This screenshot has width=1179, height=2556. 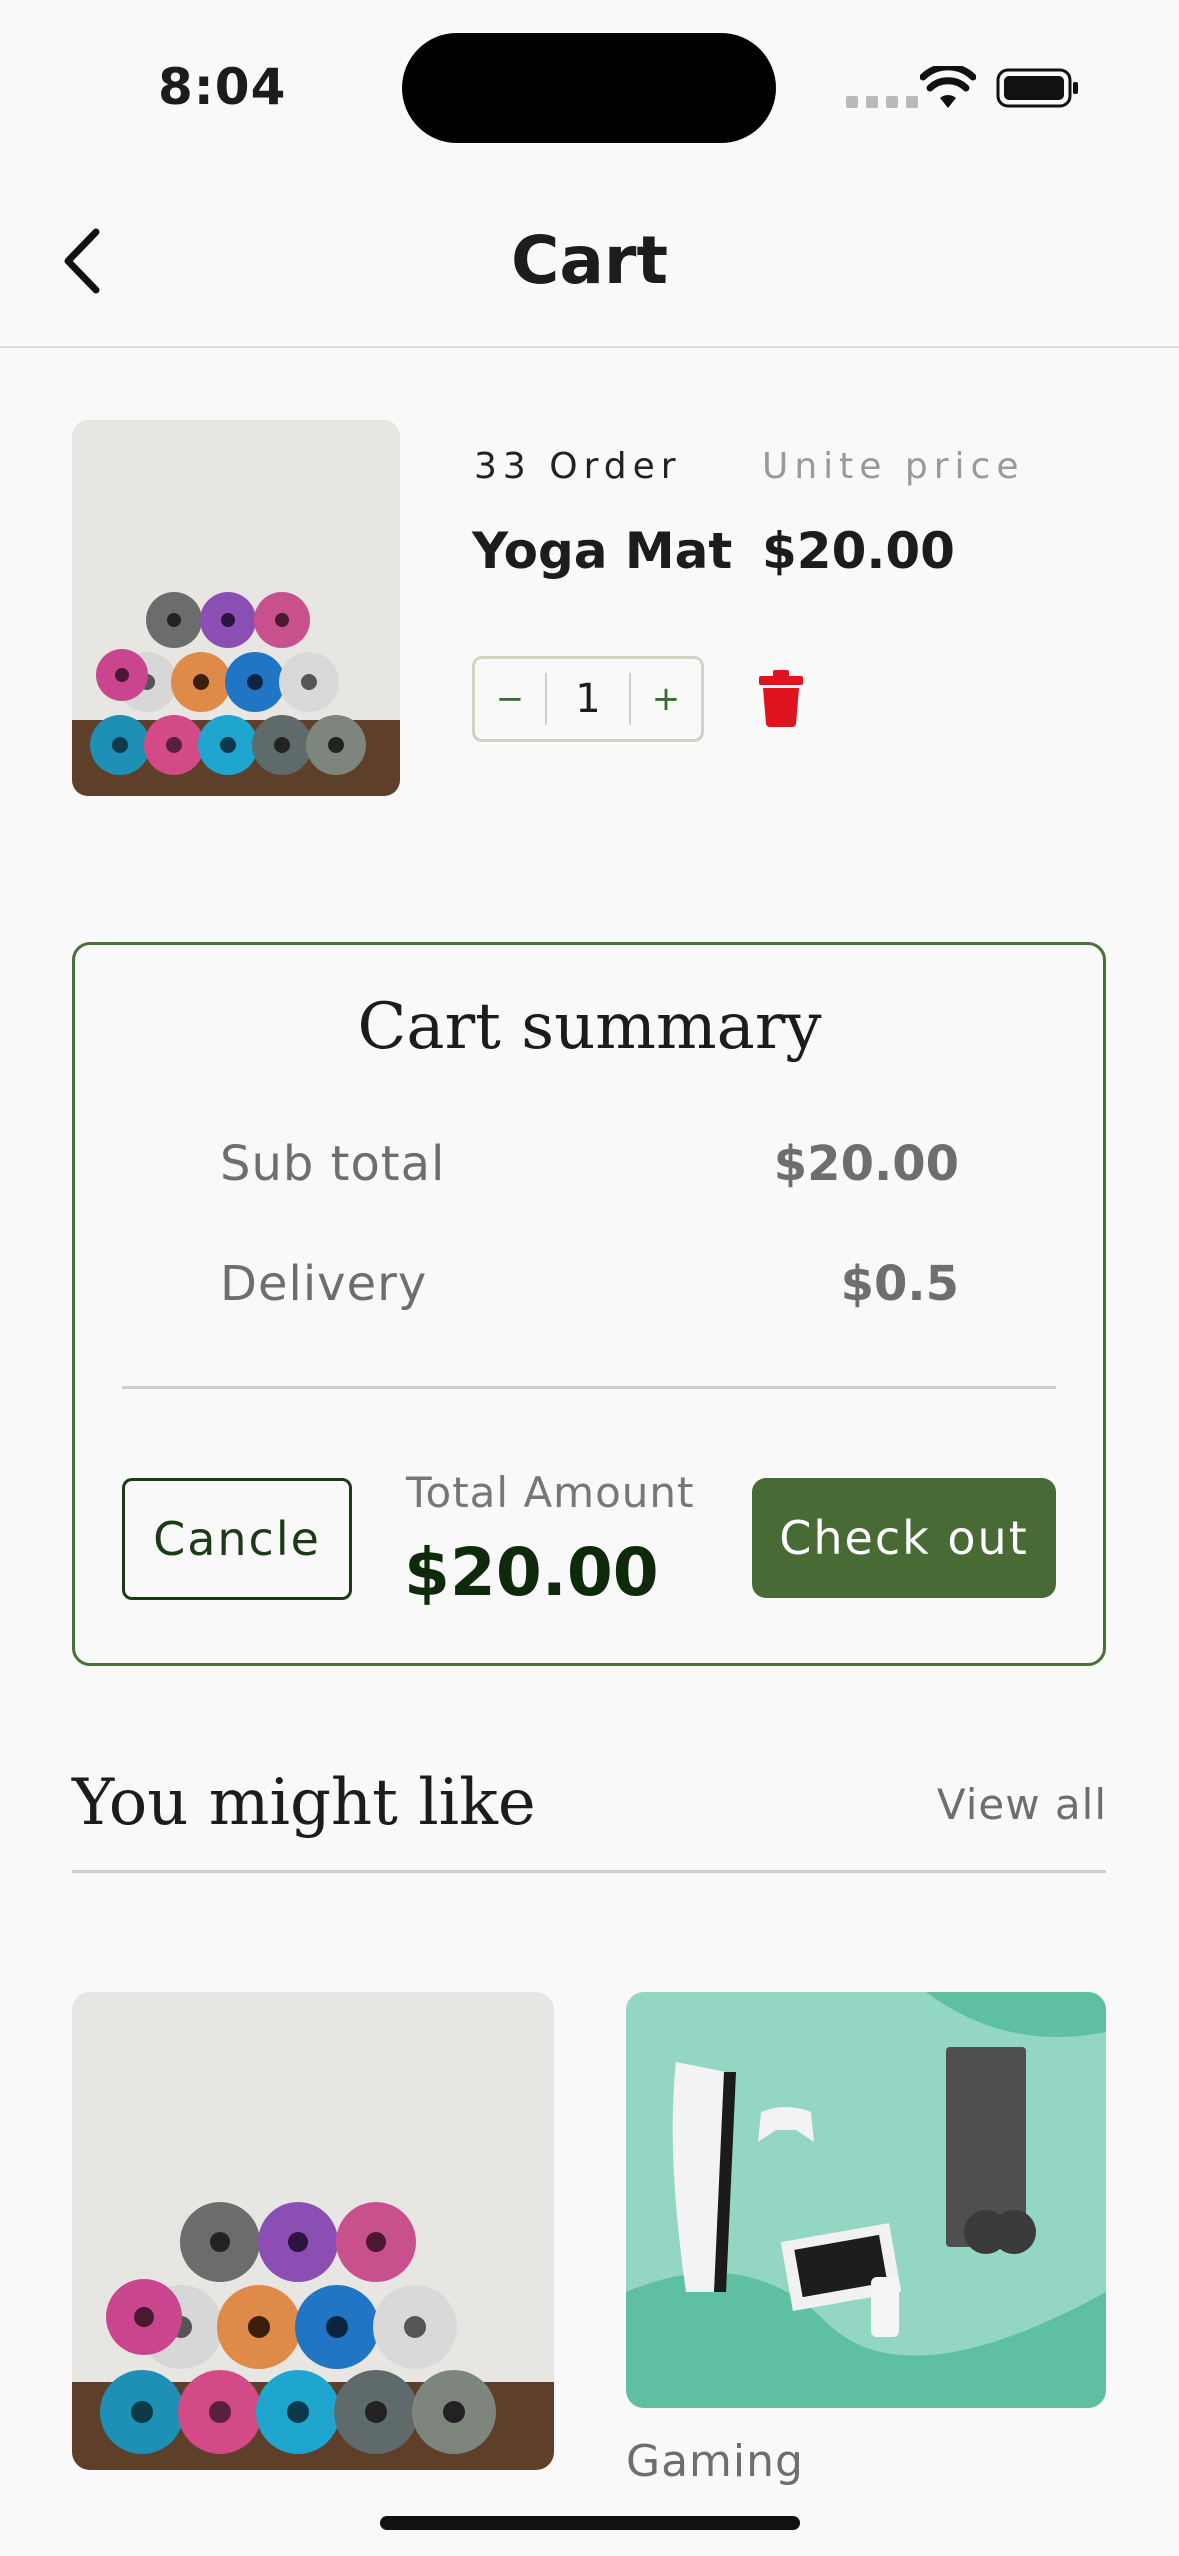 I want to click on dynamic-island, so click(x=589, y=88).